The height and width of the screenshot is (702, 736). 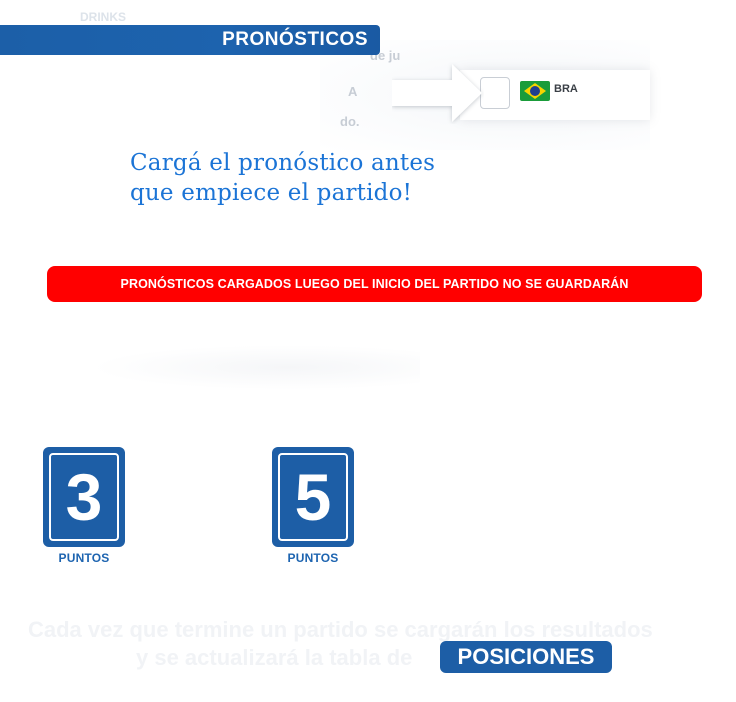 I want to click on page-title: PRONÓSTICOS, so click(x=295, y=39).